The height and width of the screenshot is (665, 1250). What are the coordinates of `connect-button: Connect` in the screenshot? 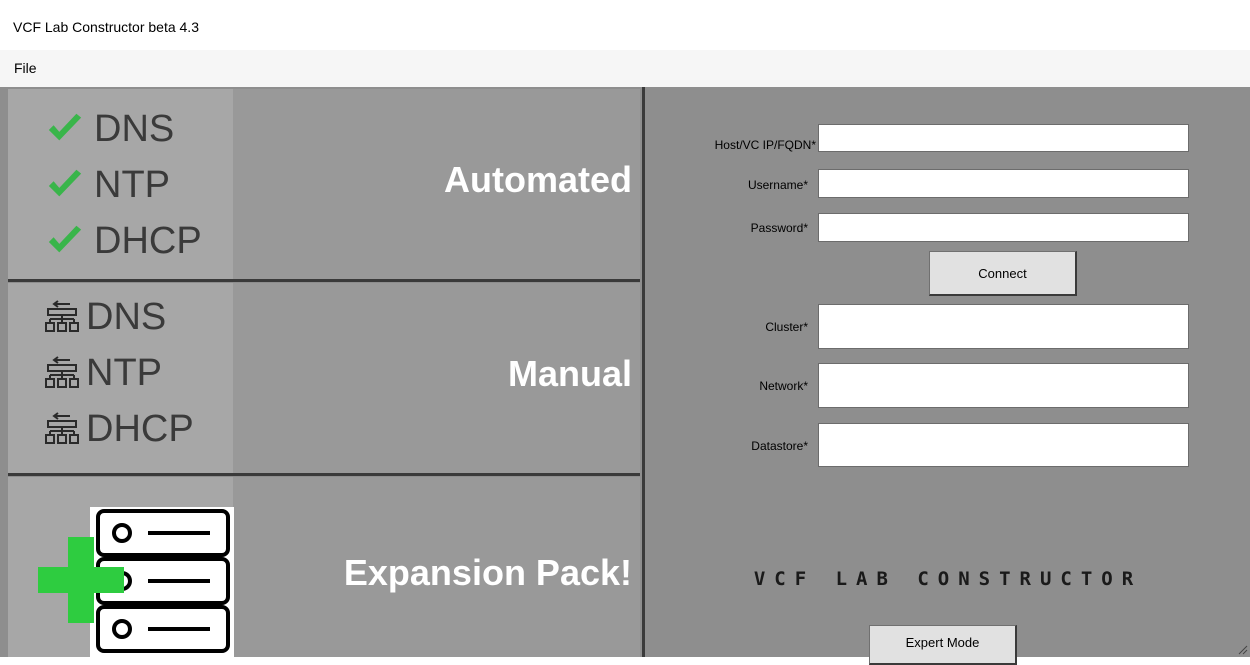 It's located at (1003, 273).